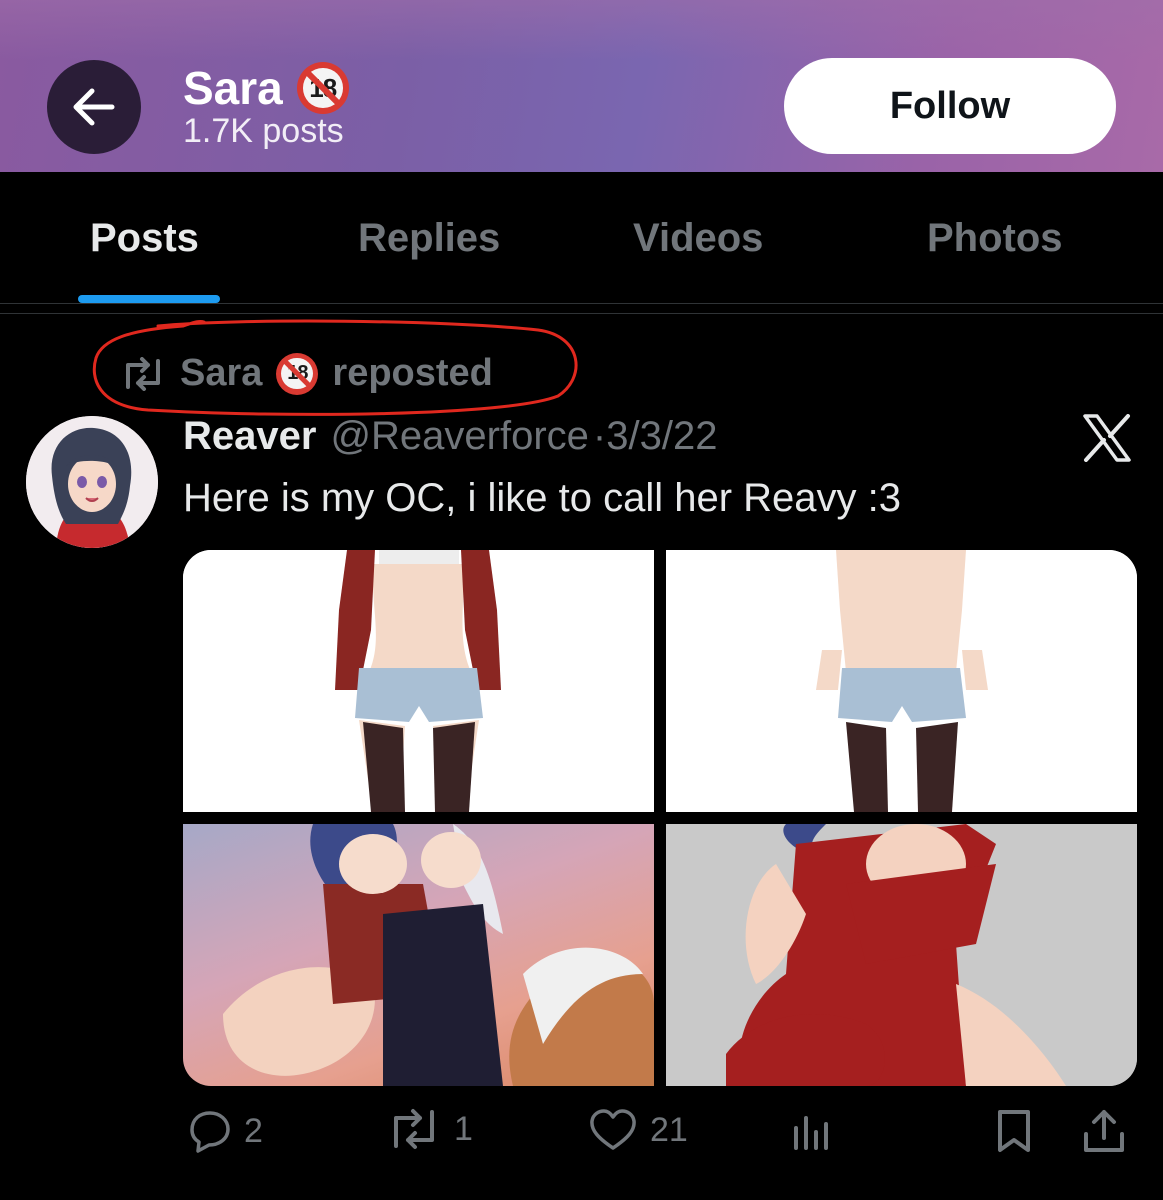  What do you see at coordinates (210, 1132) in the screenshot?
I see `reply-icon` at bounding box center [210, 1132].